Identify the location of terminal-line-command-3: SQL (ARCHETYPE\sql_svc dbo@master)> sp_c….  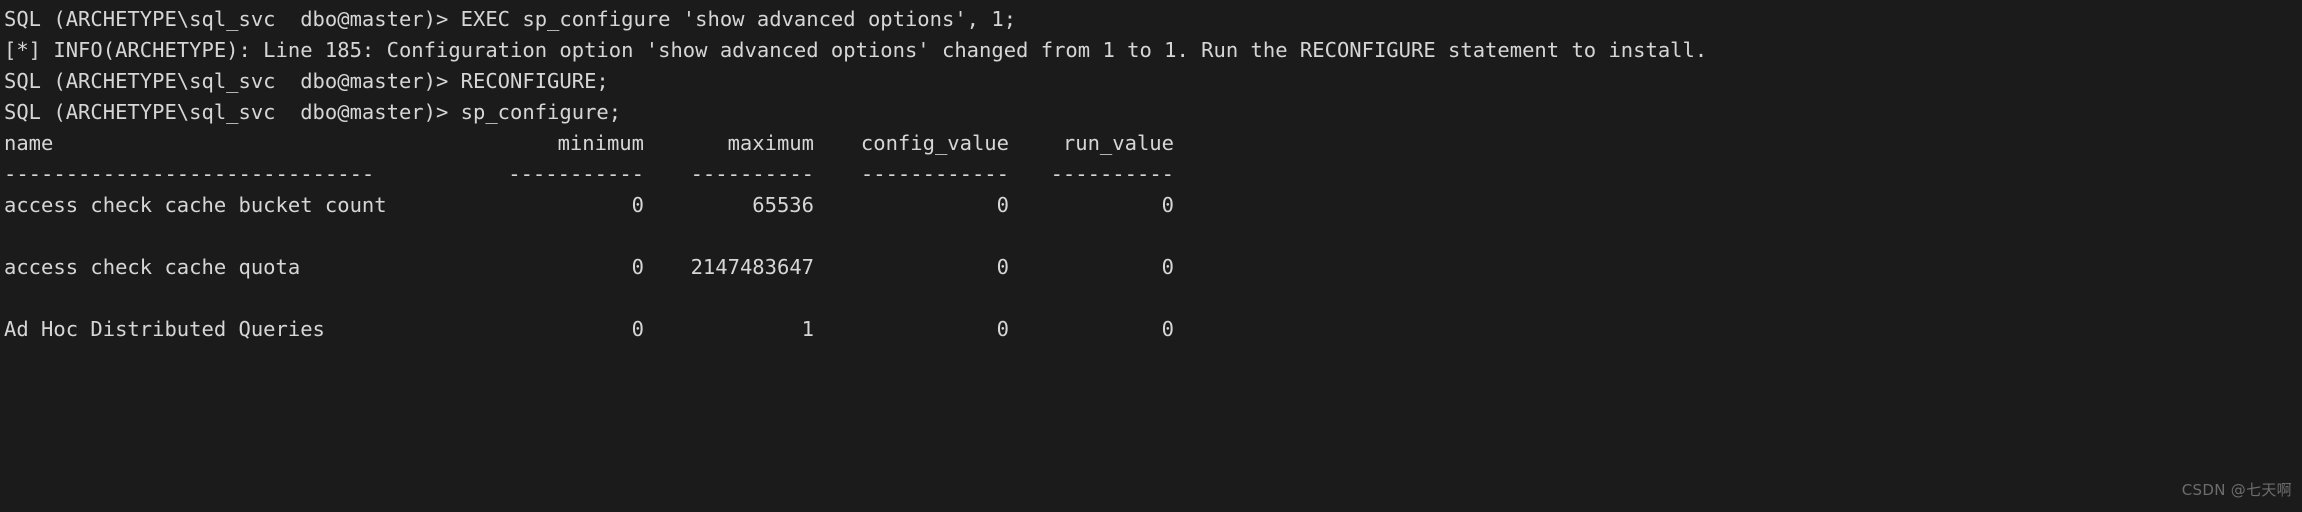
(313, 112).